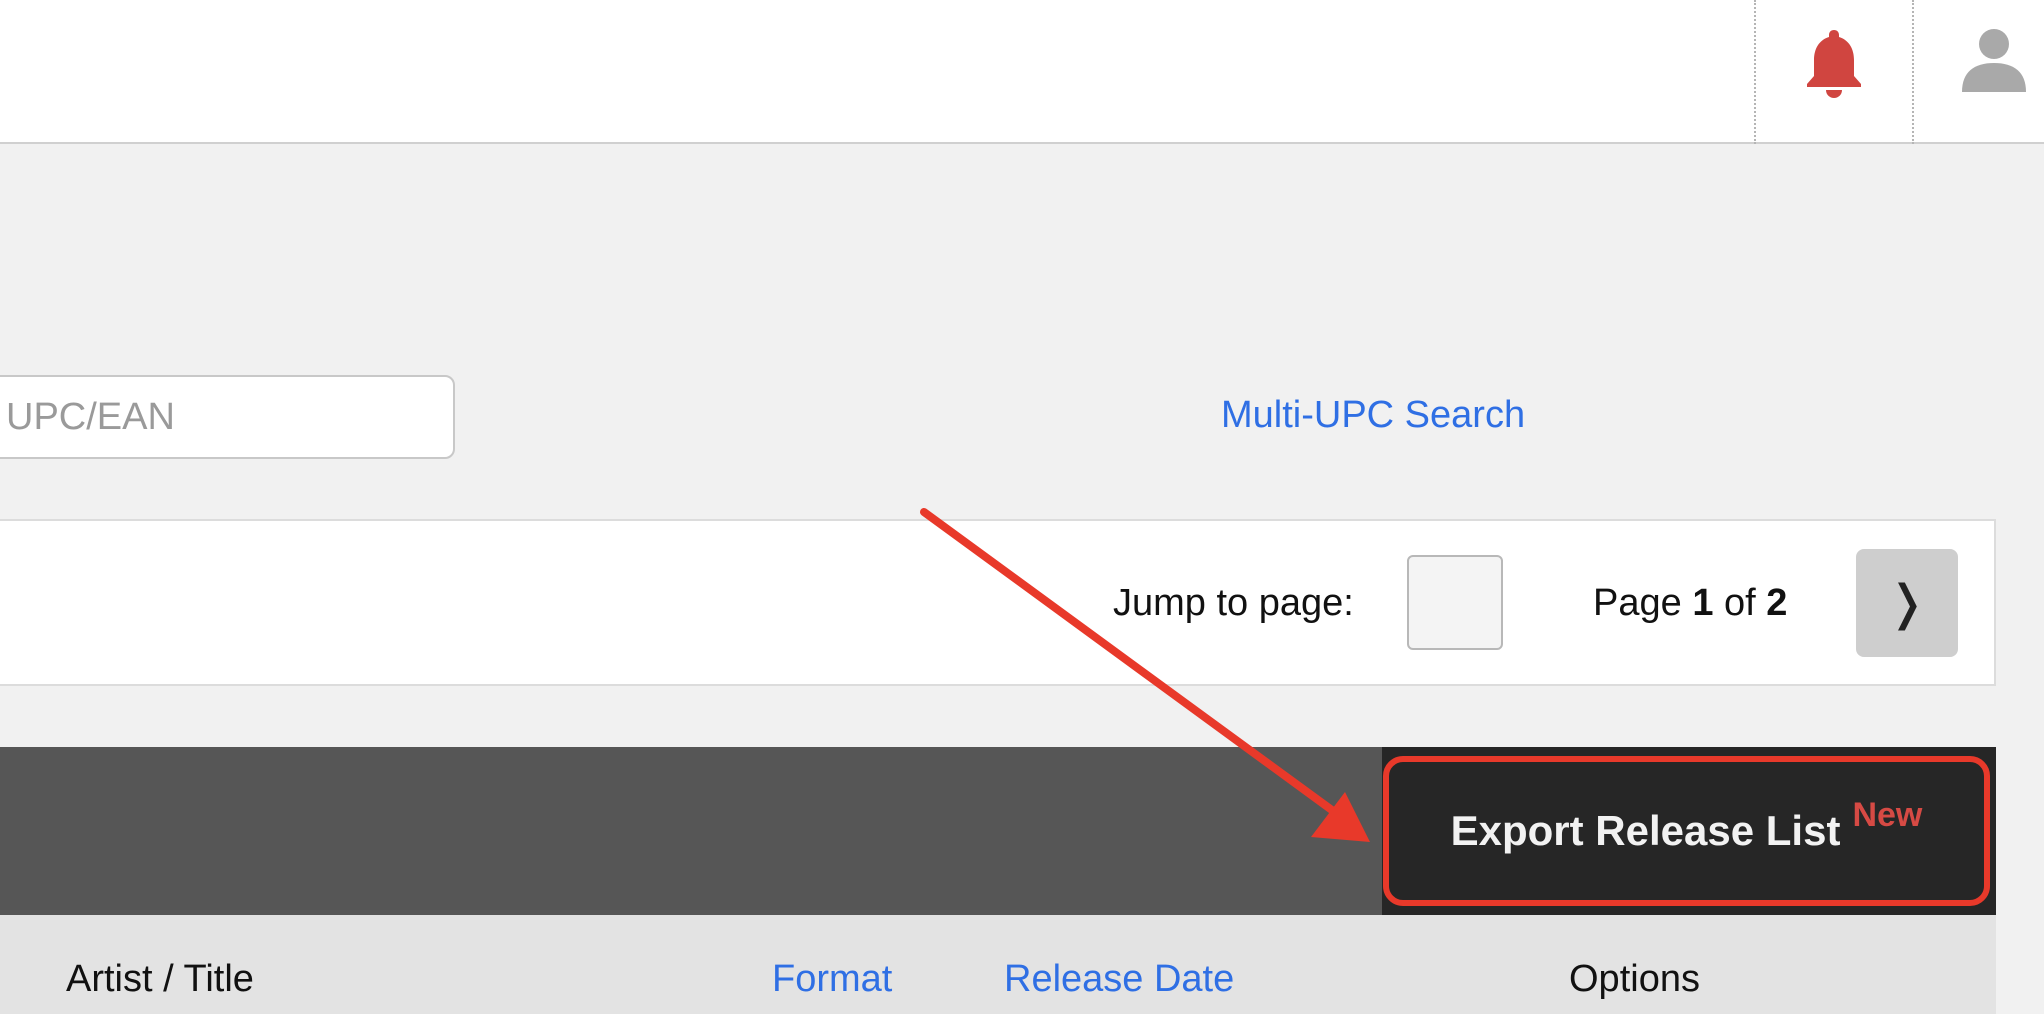  Describe the element at coordinates (1373, 415) in the screenshot. I see `multi-upc-search-link: Multi-UPC Search` at that location.